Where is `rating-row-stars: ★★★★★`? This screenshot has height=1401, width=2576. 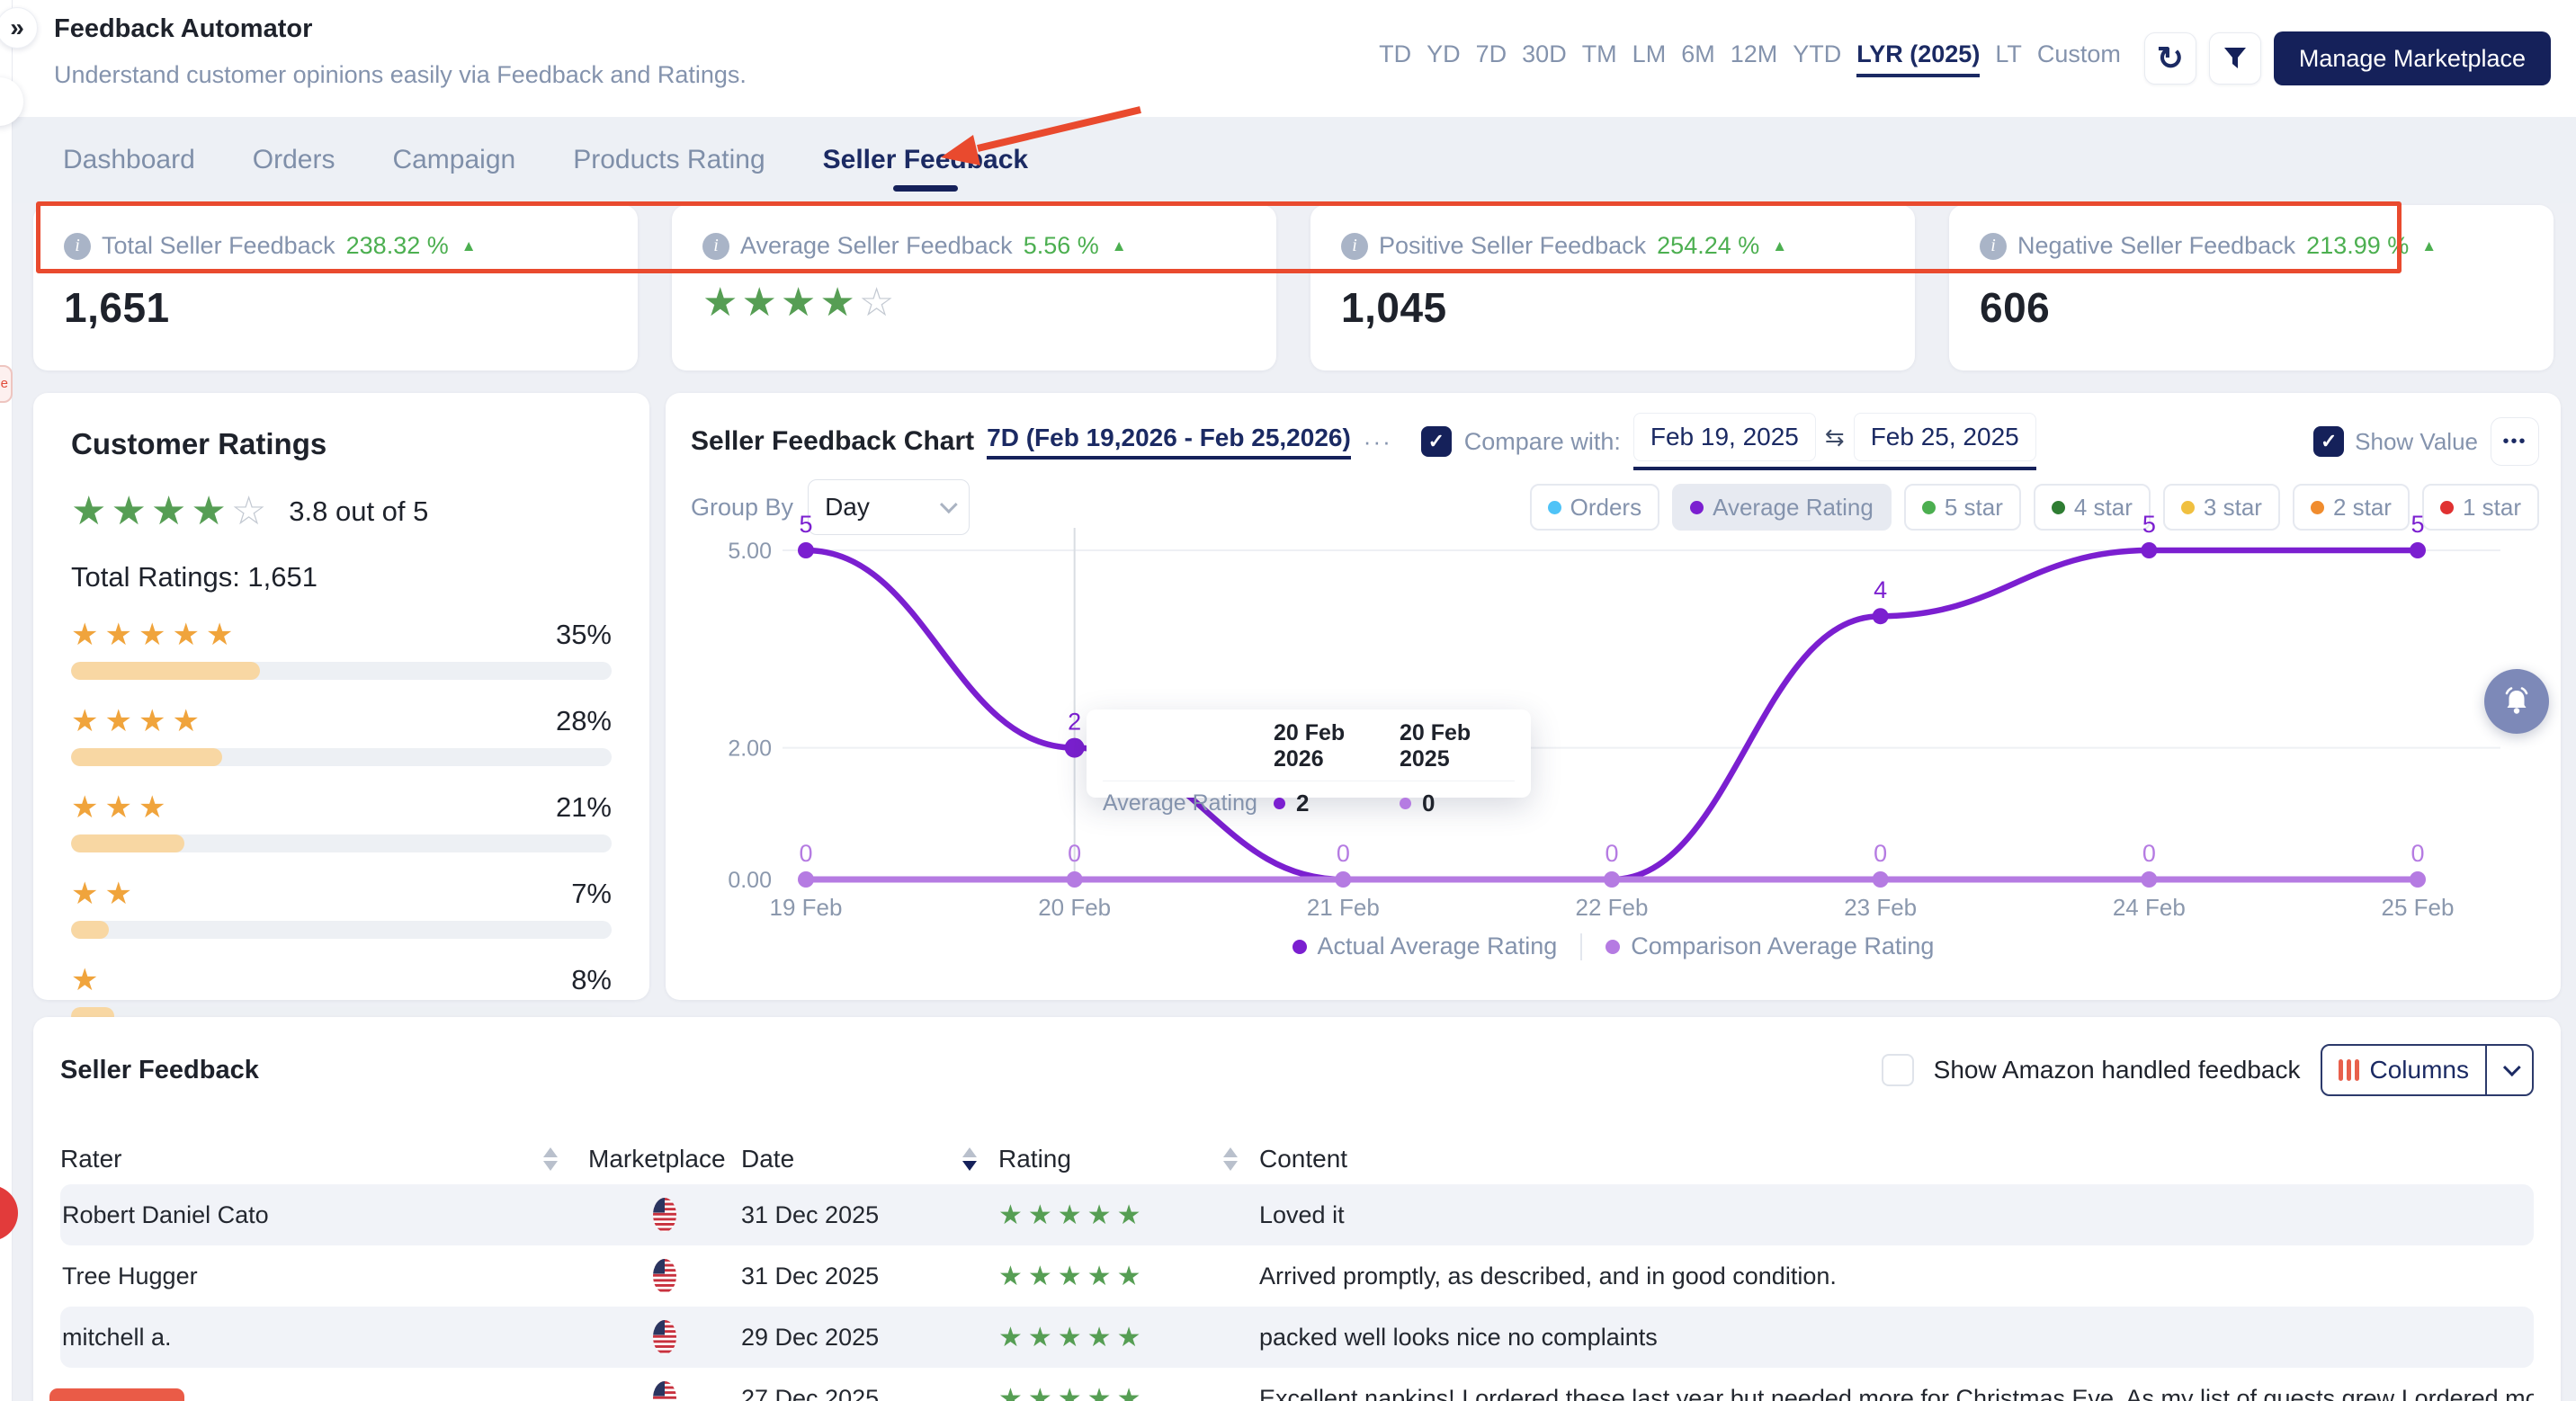 rating-row-stars: ★★★★★ is located at coordinates (155, 635).